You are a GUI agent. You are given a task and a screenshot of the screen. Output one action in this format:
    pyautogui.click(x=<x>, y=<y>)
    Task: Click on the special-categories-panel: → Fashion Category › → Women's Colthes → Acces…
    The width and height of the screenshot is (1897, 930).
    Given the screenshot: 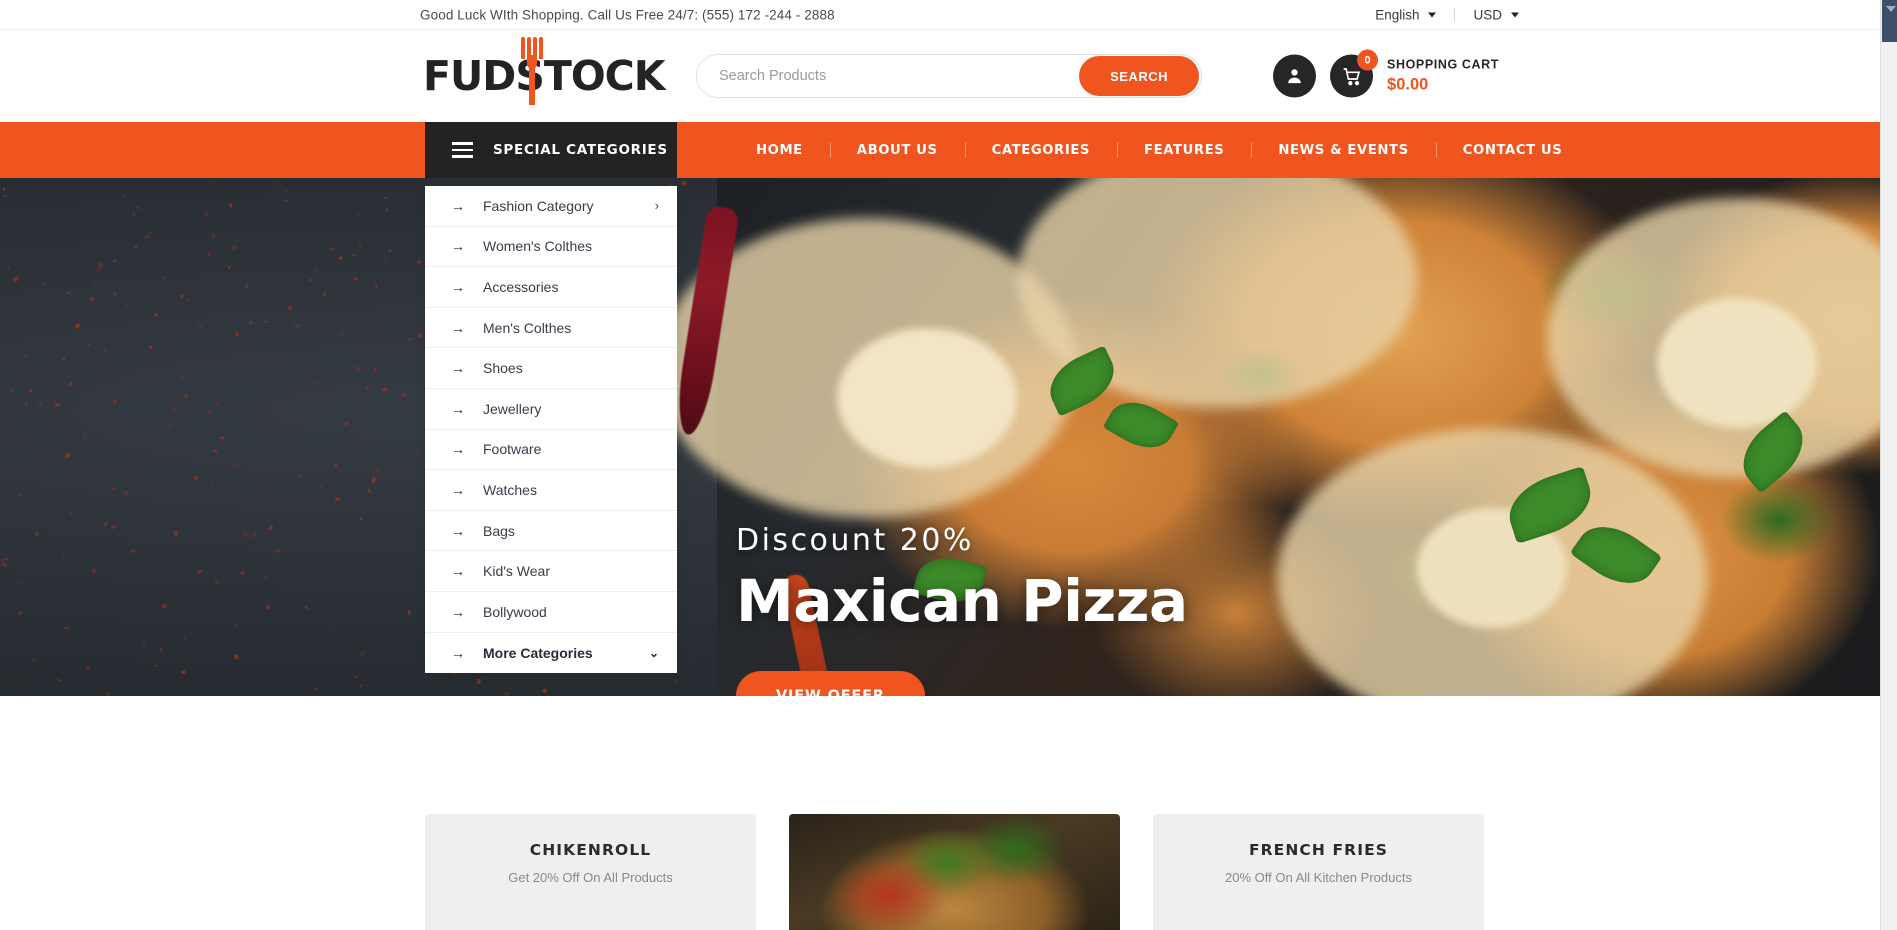 What is the action you would take?
    pyautogui.click(x=551, y=430)
    